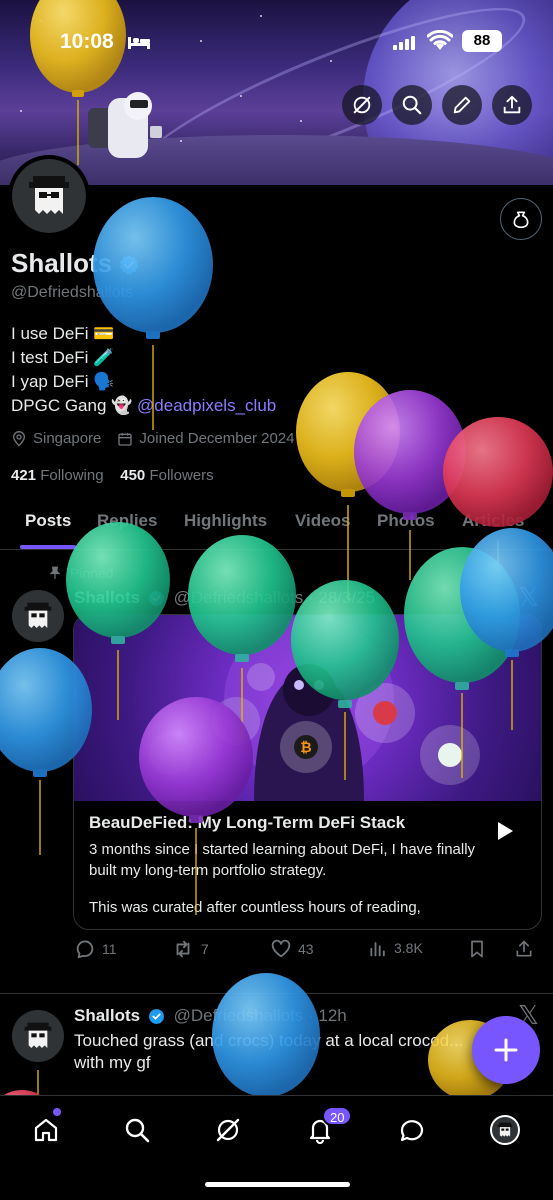 This screenshot has width=553, height=1200. Describe the element at coordinates (482, 41) in the screenshot. I see `battery-indicator: 88` at that location.